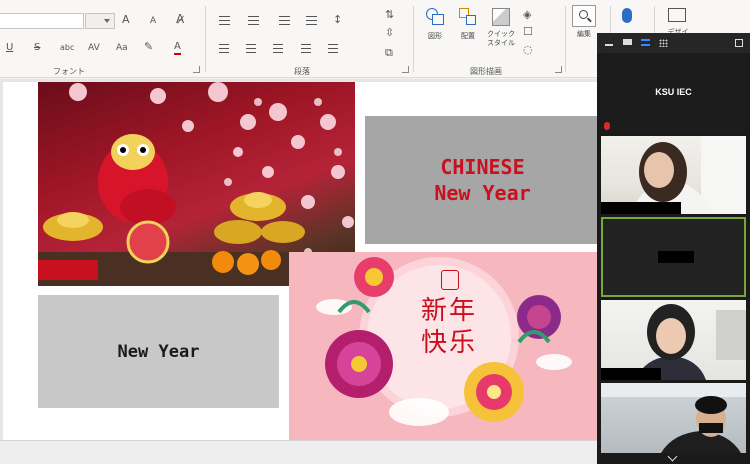 This screenshot has width=750, height=464. Describe the element at coordinates (645, 42) in the screenshot. I see `speaker-view-icon` at that location.